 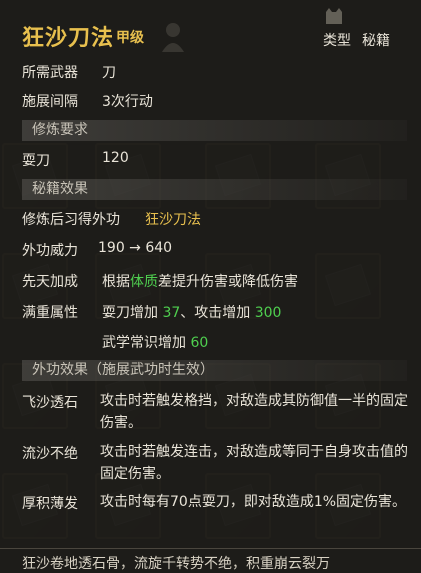 What do you see at coordinates (171, 313) in the screenshot?
I see `max-value: 37` at bounding box center [171, 313].